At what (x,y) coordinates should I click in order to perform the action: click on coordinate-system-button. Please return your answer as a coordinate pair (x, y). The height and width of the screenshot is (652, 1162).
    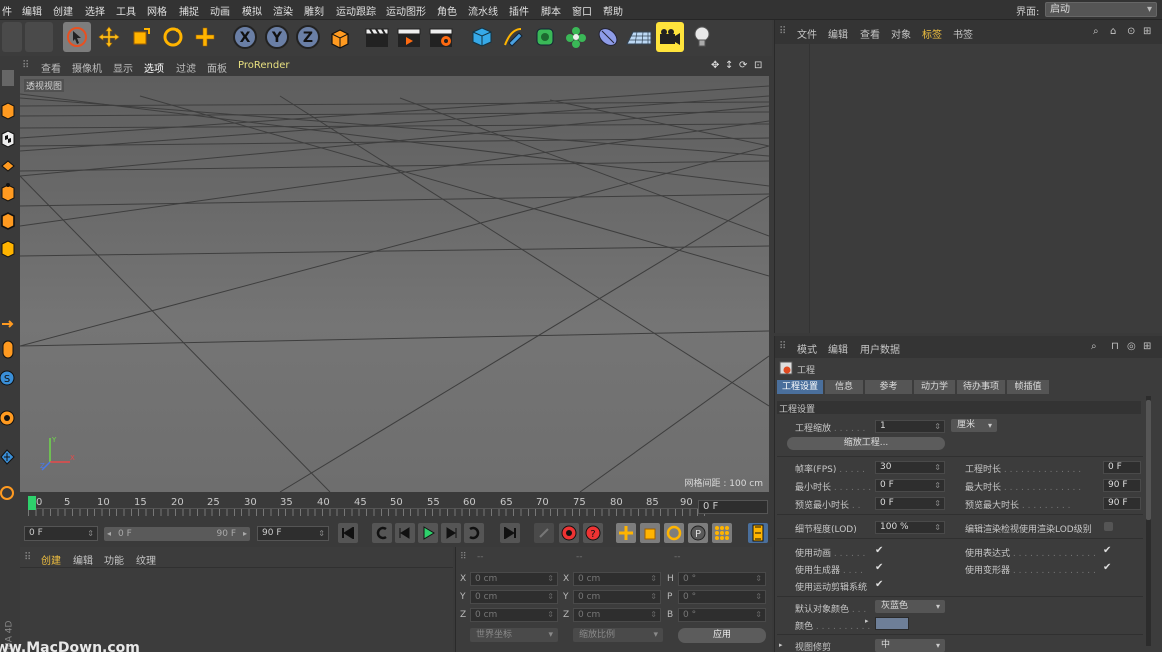
    Looking at the image, I should click on (340, 37).